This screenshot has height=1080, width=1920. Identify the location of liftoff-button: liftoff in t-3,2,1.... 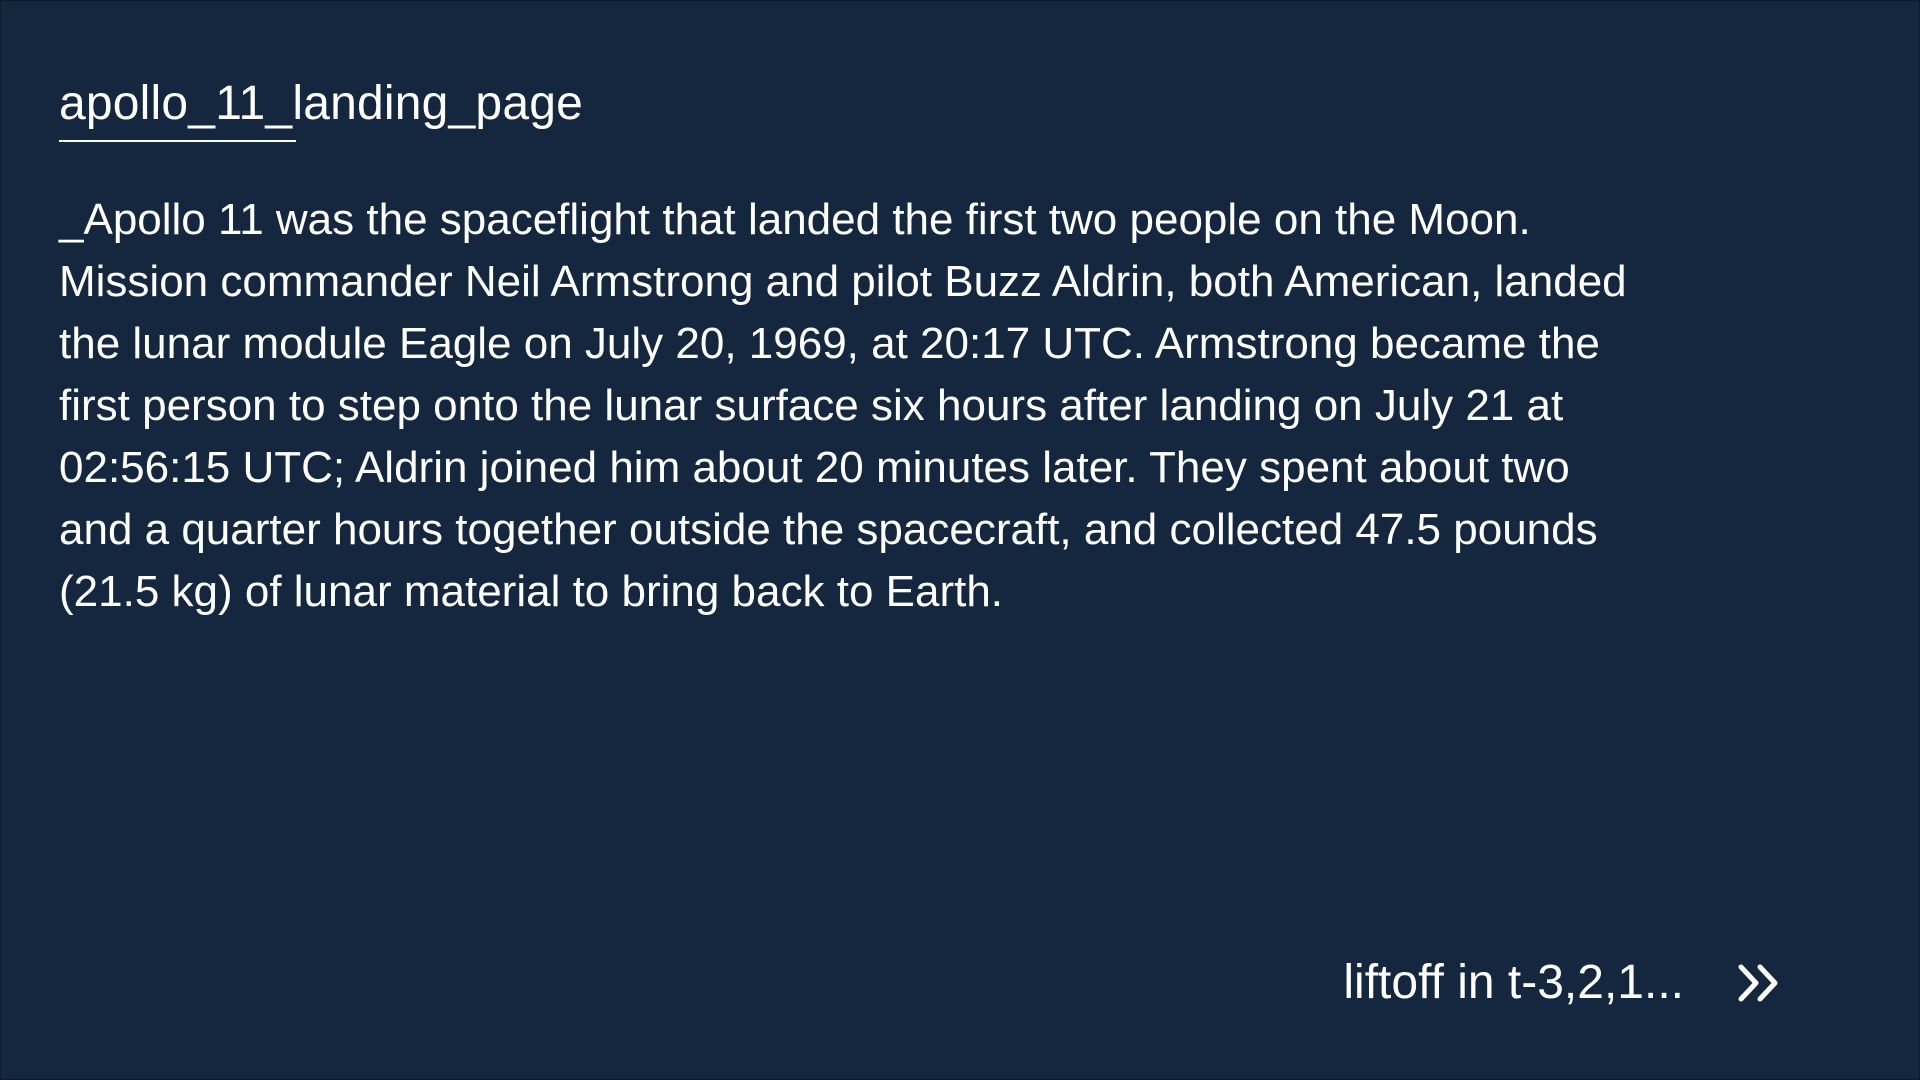
(1562, 983).